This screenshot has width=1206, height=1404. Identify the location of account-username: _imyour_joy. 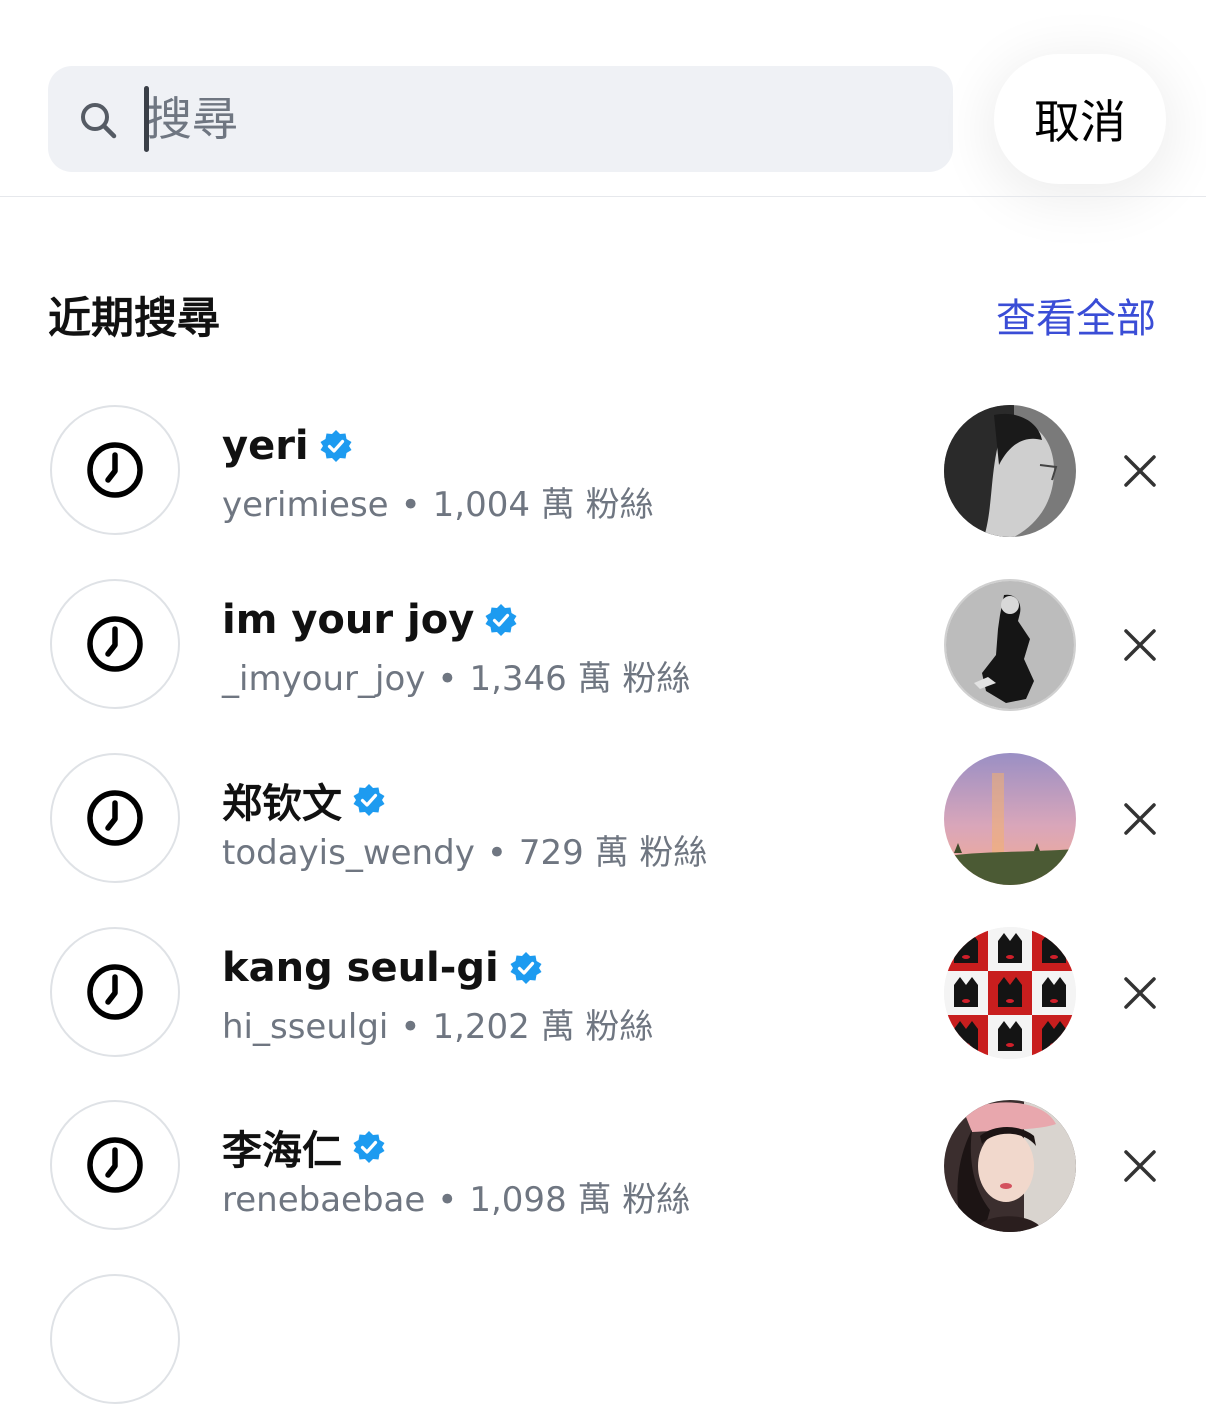
(324, 679).